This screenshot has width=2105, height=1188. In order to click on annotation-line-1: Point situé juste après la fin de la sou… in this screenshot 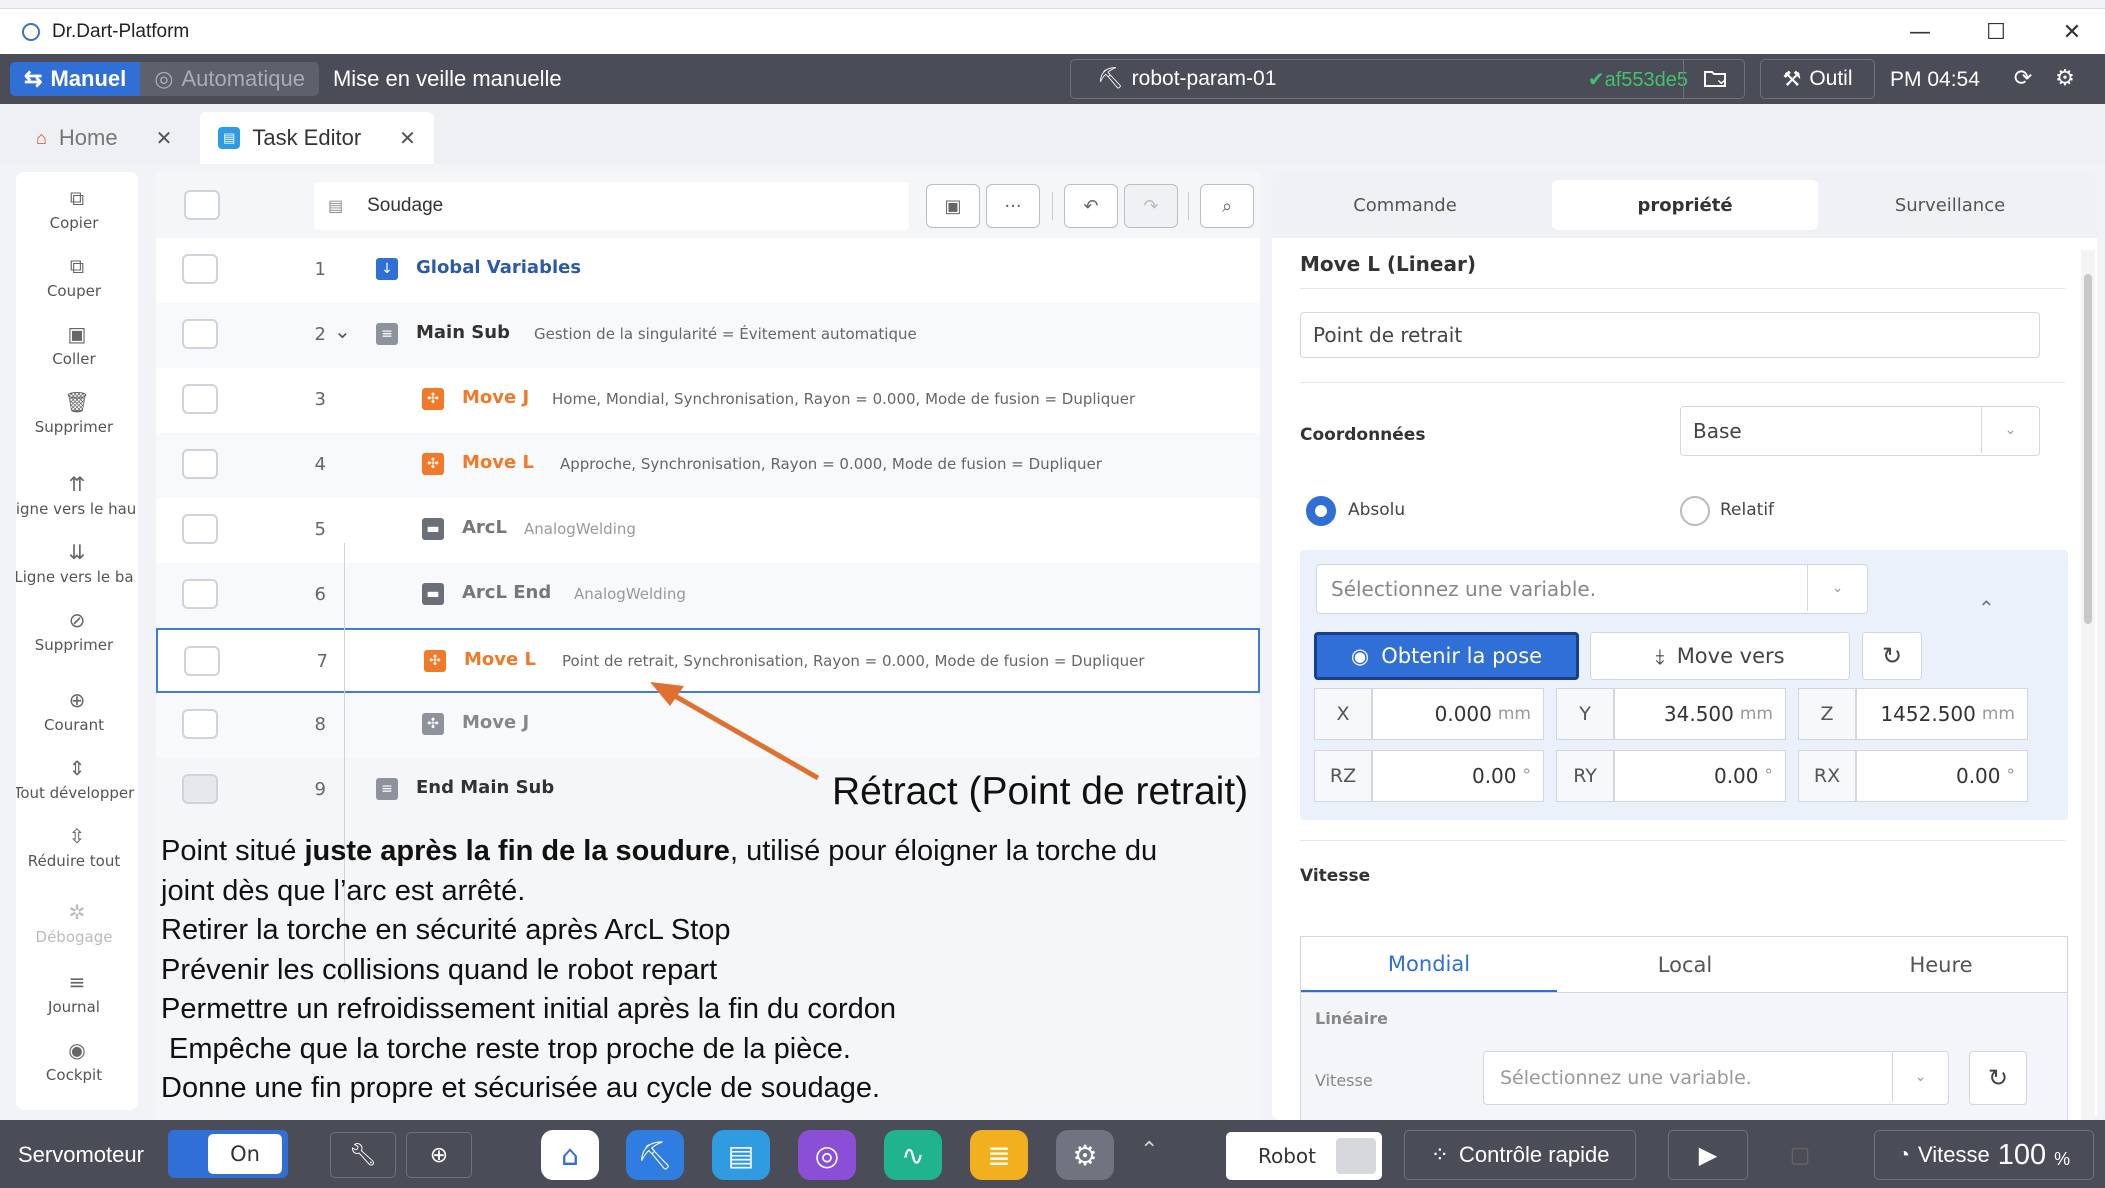, I will do `click(711, 852)`.